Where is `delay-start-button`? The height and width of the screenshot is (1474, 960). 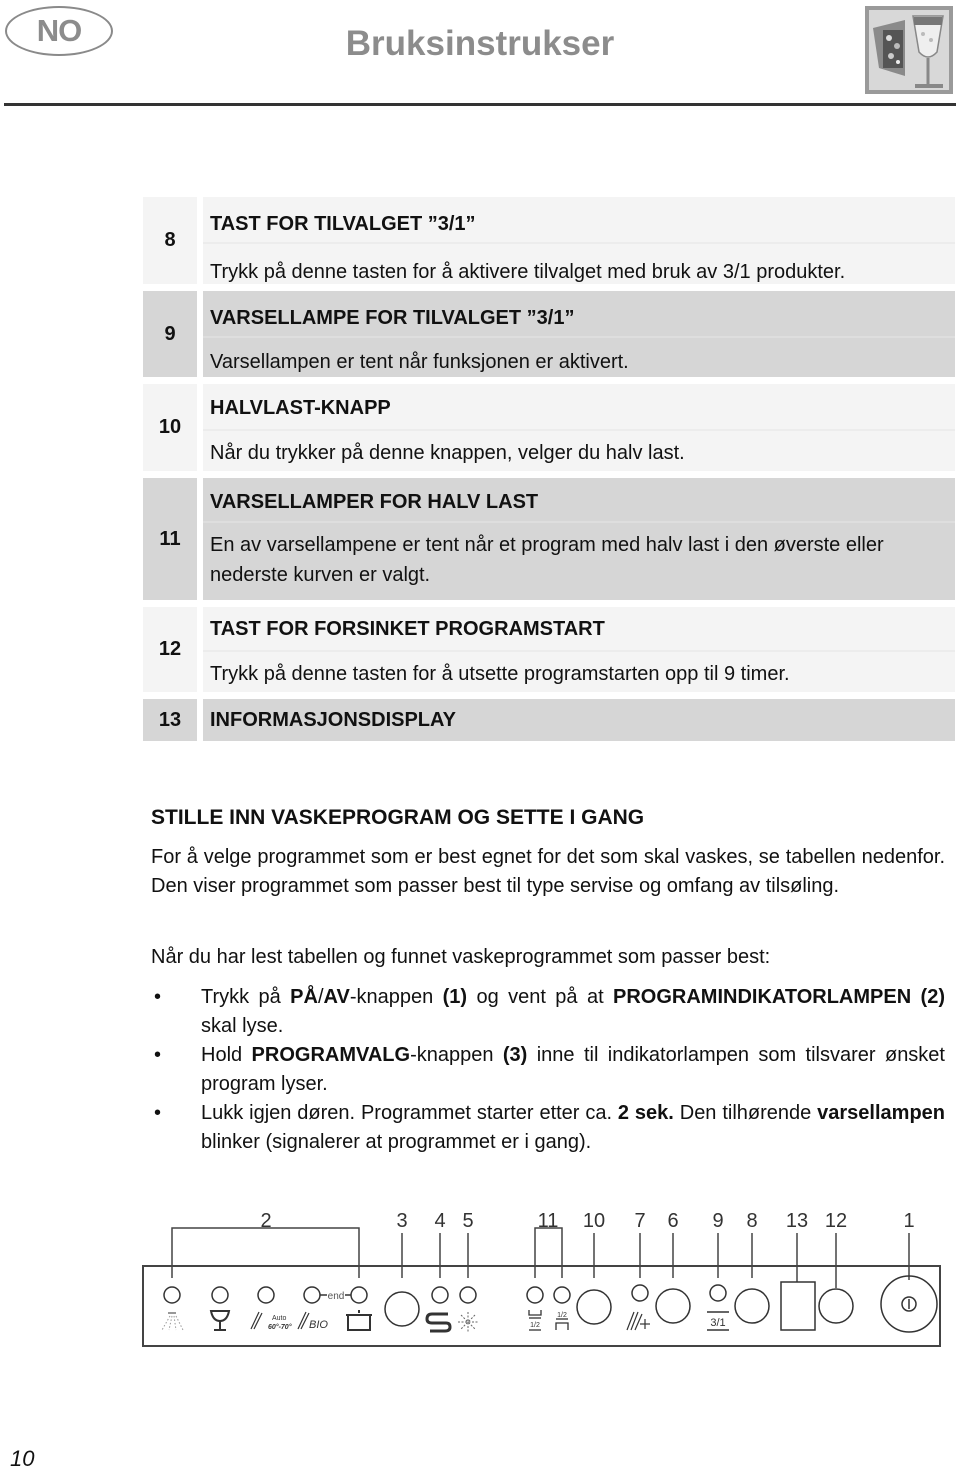
delay-start-button is located at coordinates (836, 1306).